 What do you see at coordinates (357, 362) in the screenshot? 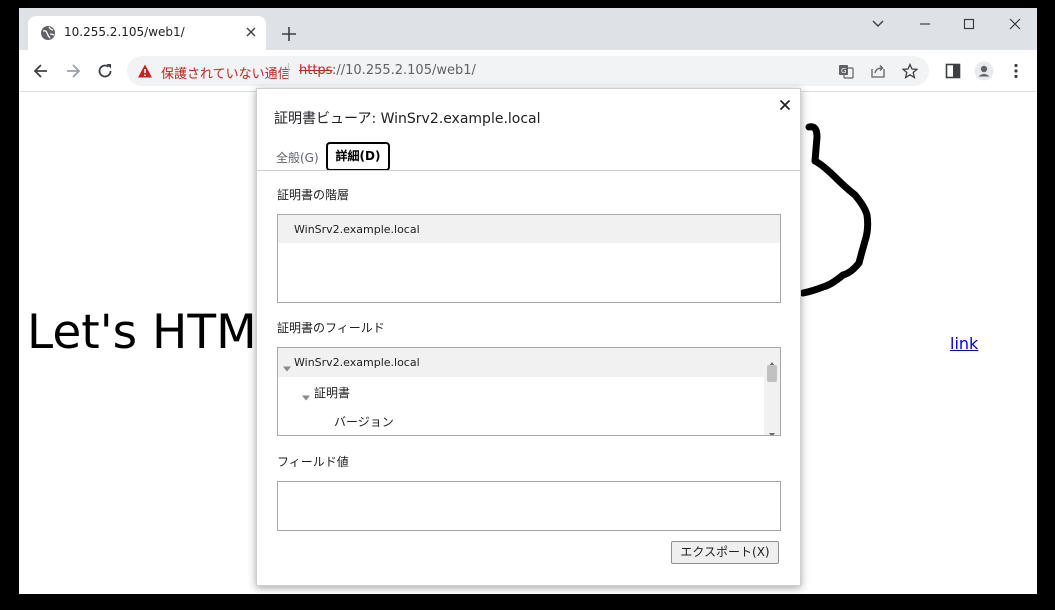
I see `tree-item-label: WinSrv2.example.local` at bounding box center [357, 362].